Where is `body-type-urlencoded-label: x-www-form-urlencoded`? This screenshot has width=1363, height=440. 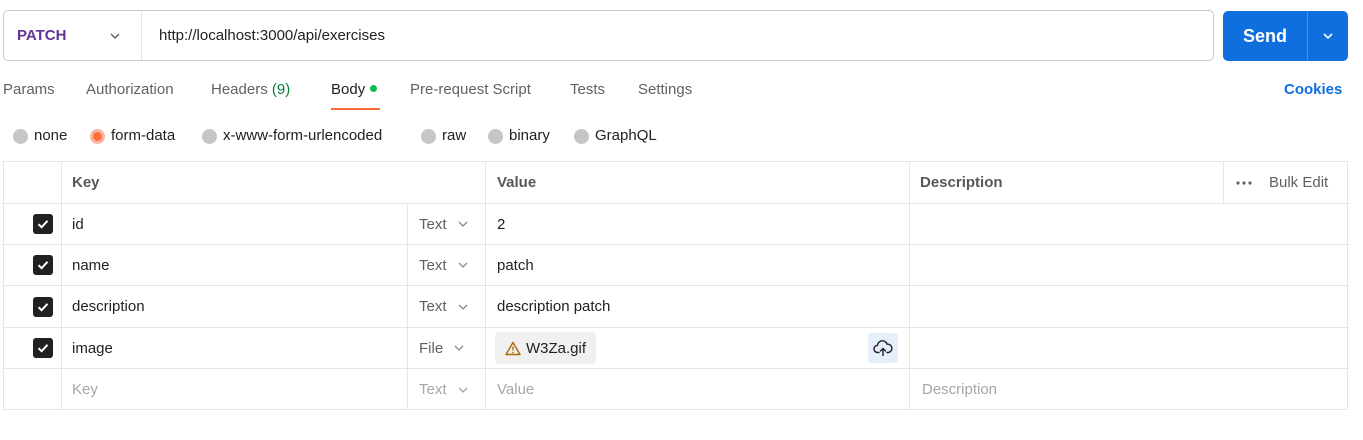
body-type-urlencoded-label: x-www-form-urlencoded is located at coordinates (303, 135).